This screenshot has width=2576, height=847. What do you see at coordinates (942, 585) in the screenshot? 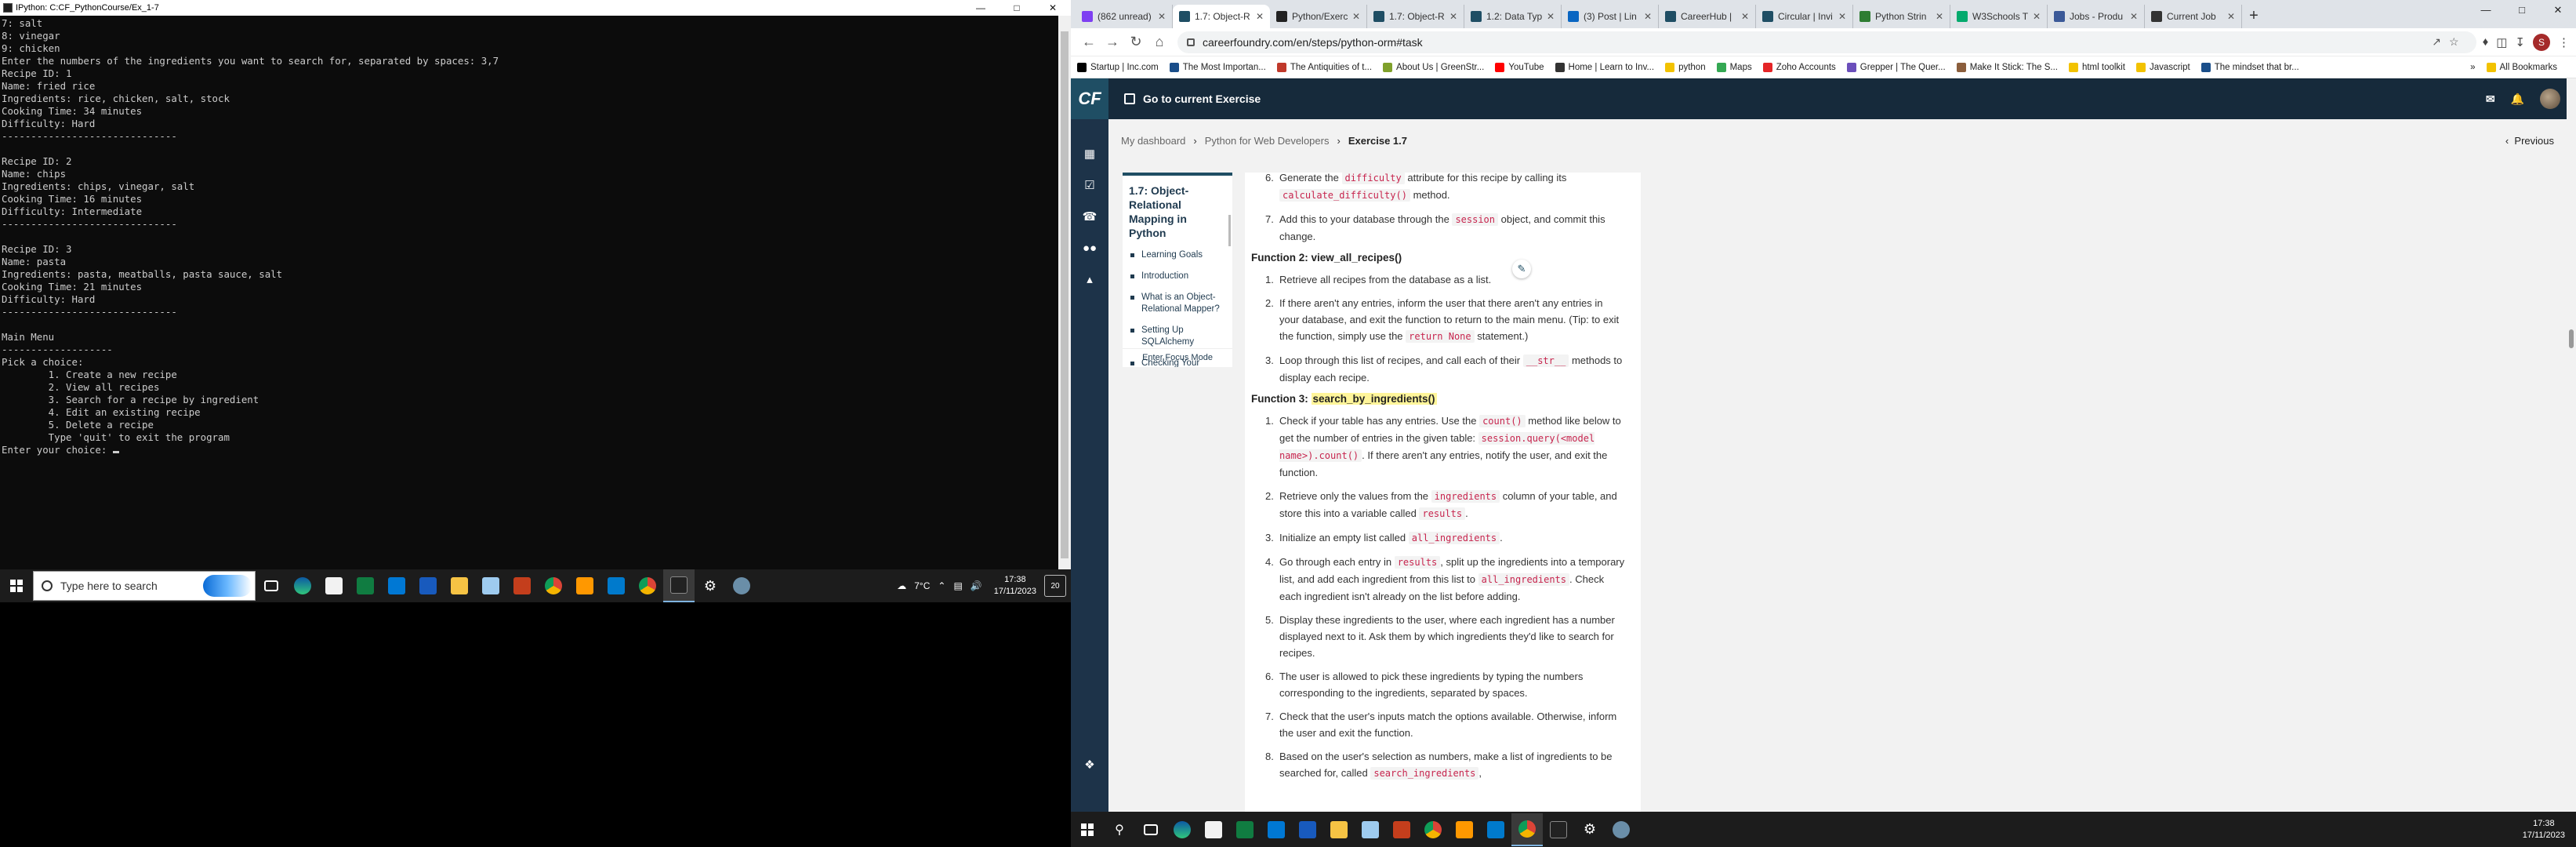
I see `chevron-up-icon: ⌃` at bounding box center [942, 585].